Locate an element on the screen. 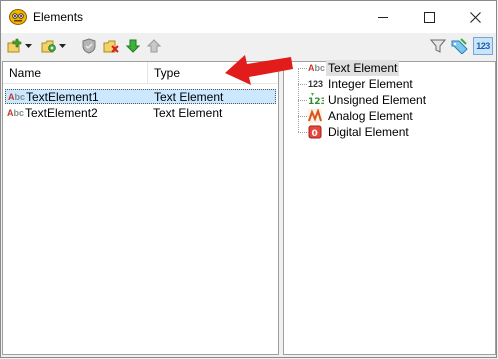 This screenshot has width=498, height=359. delete-button is located at coordinates (111, 46).